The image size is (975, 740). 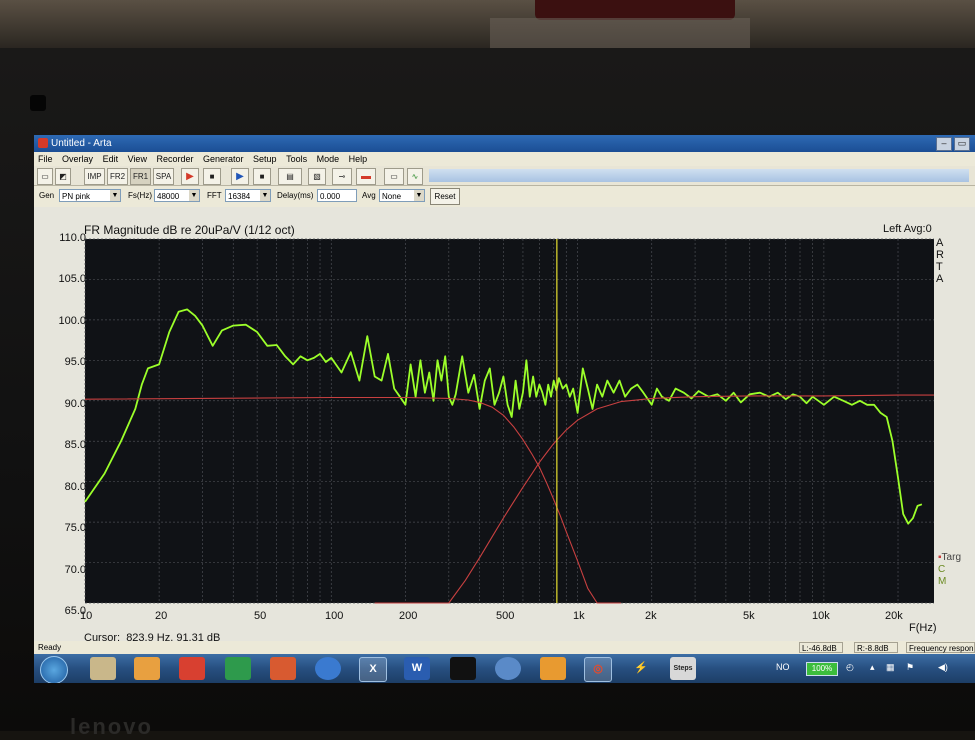 I want to click on fs-select: 48000 ▼, so click(x=177, y=195).